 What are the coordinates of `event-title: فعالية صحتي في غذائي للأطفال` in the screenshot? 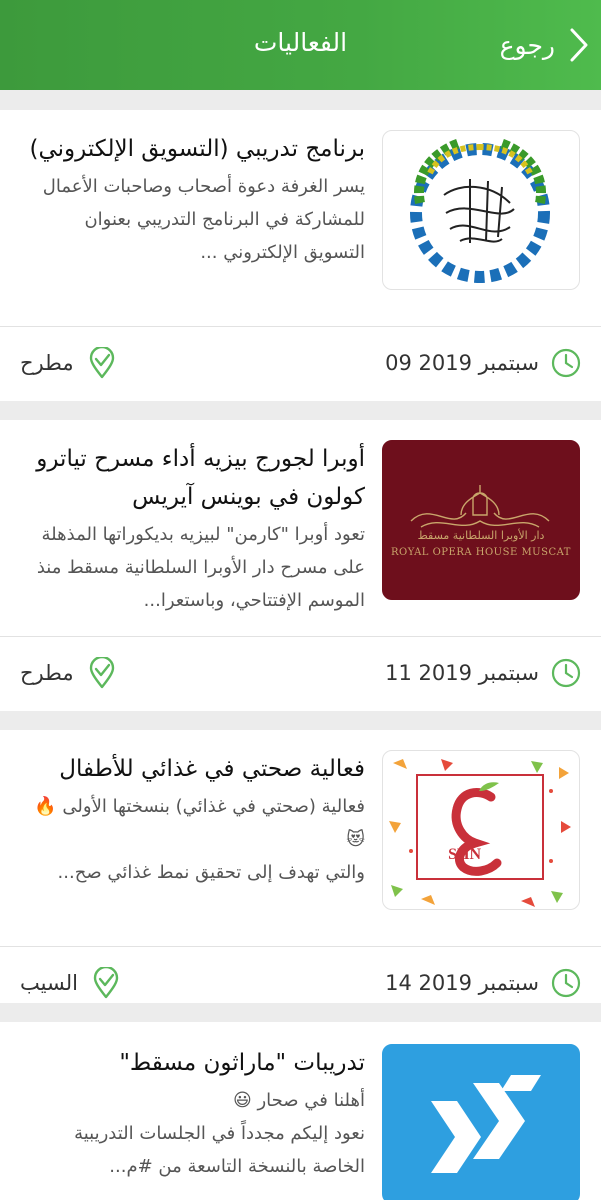 It's located at (212, 769).